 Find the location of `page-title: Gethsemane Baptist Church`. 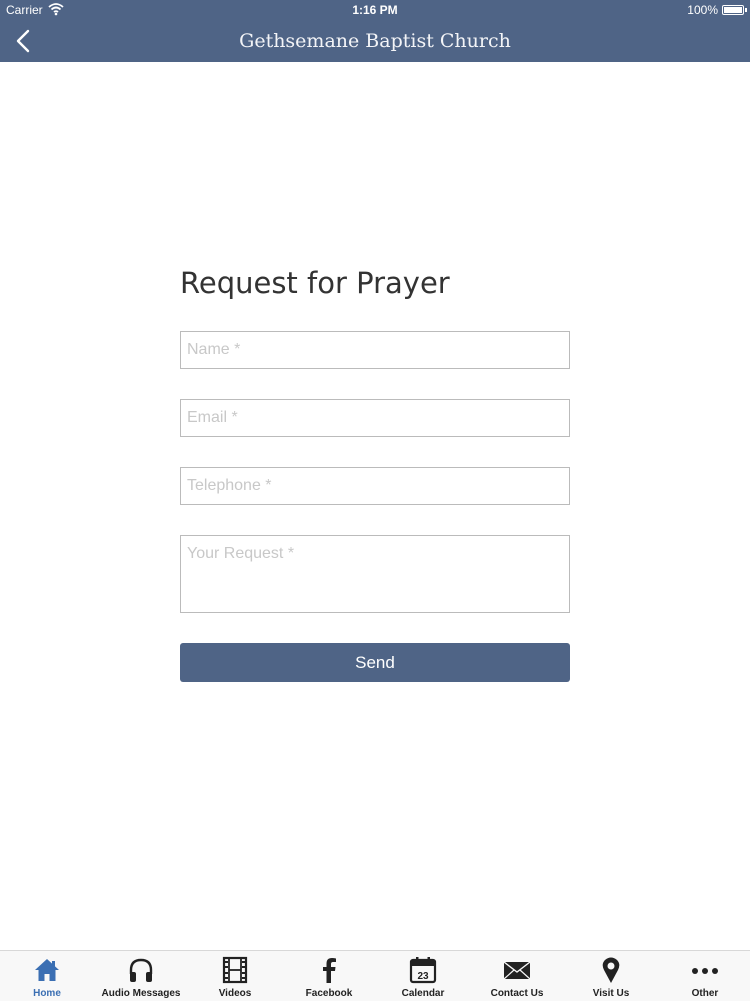

page-title: Gethsemane Baptist Church is located at coordinates (375, 41).